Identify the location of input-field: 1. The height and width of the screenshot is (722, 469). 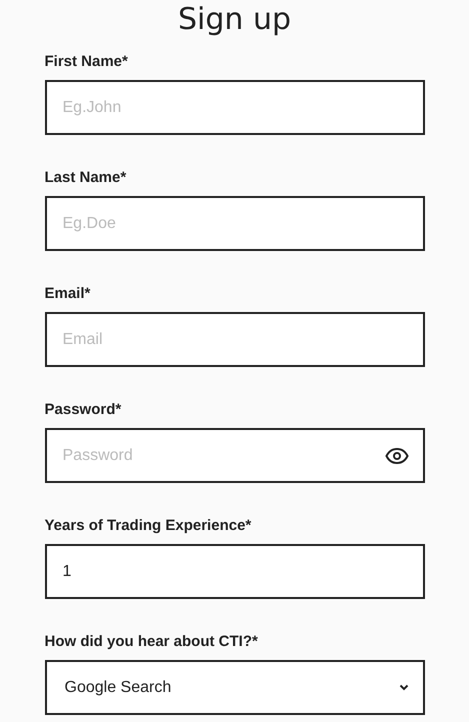
(234, 571).